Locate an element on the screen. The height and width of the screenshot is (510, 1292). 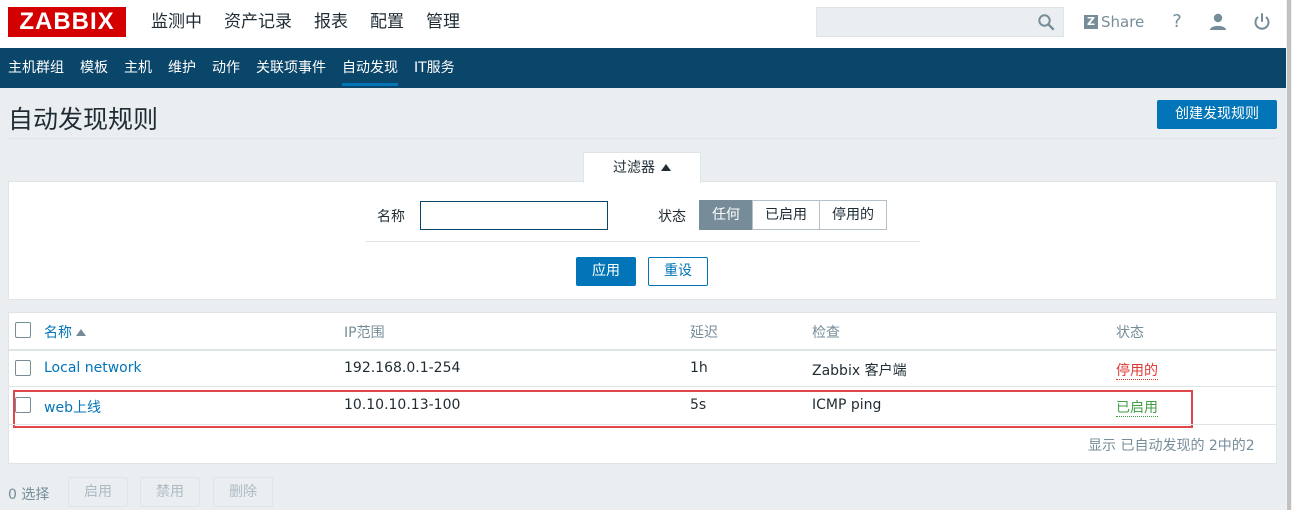
status-toggle-disabled: 停用的 is located at coordinates (1137, 371).